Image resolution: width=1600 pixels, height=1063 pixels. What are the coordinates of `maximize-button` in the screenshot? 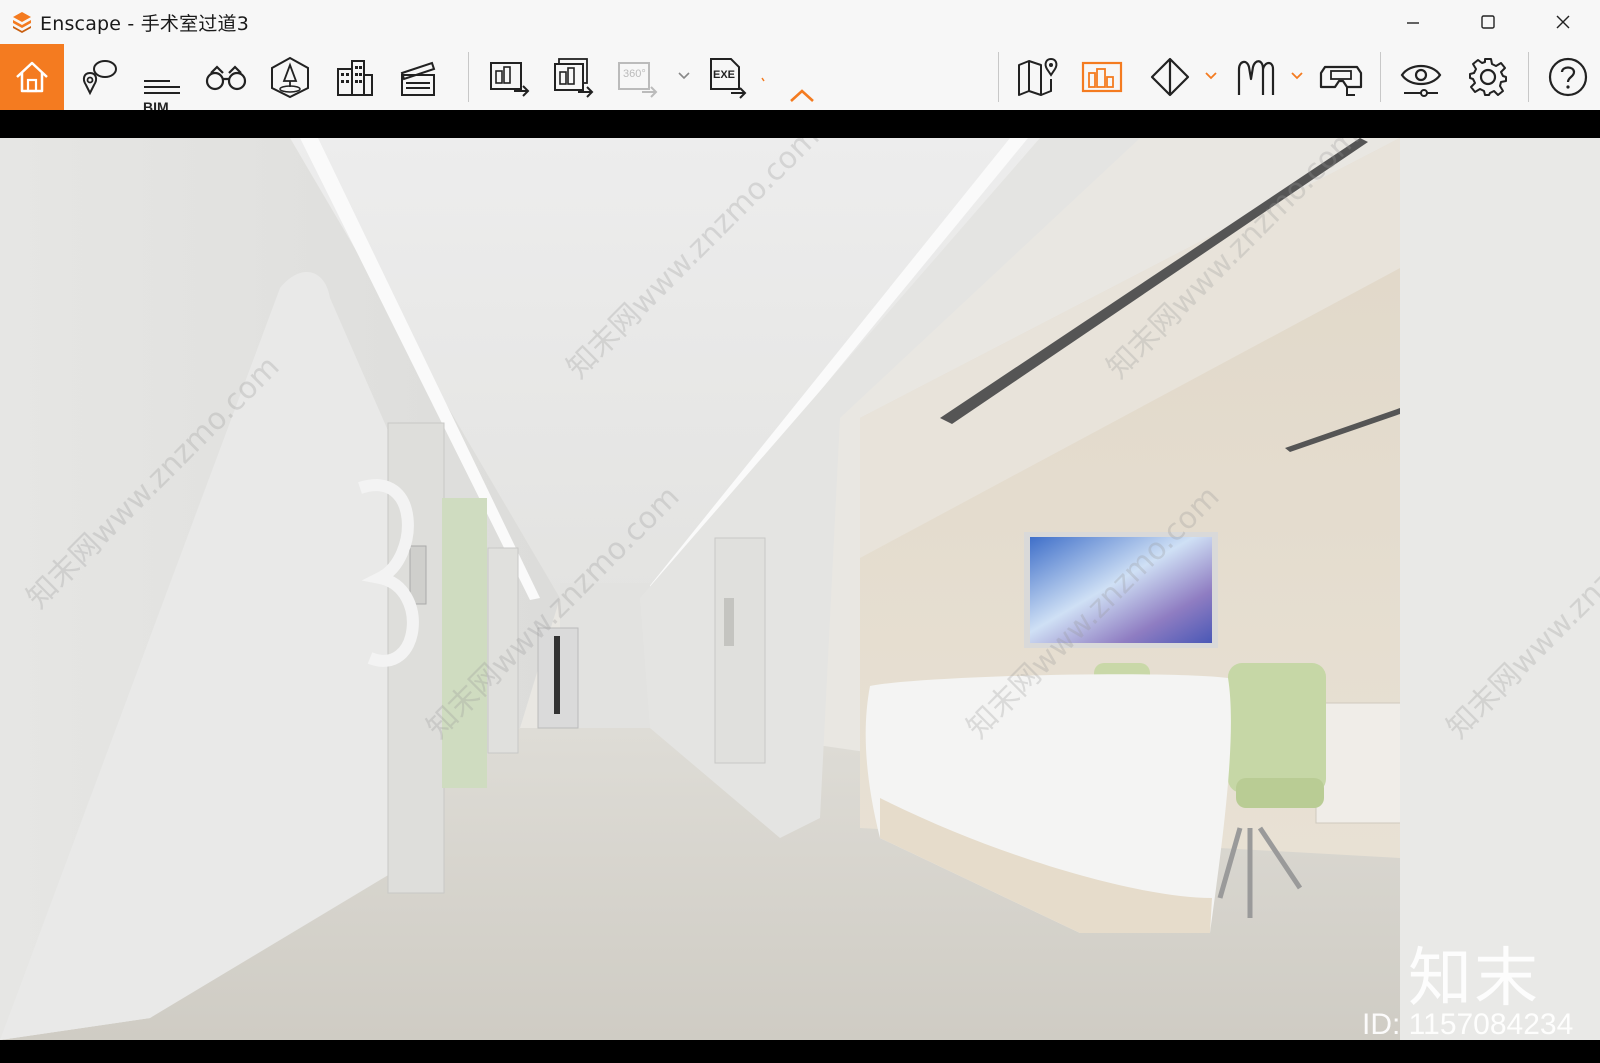 It's located at (1487, 22).